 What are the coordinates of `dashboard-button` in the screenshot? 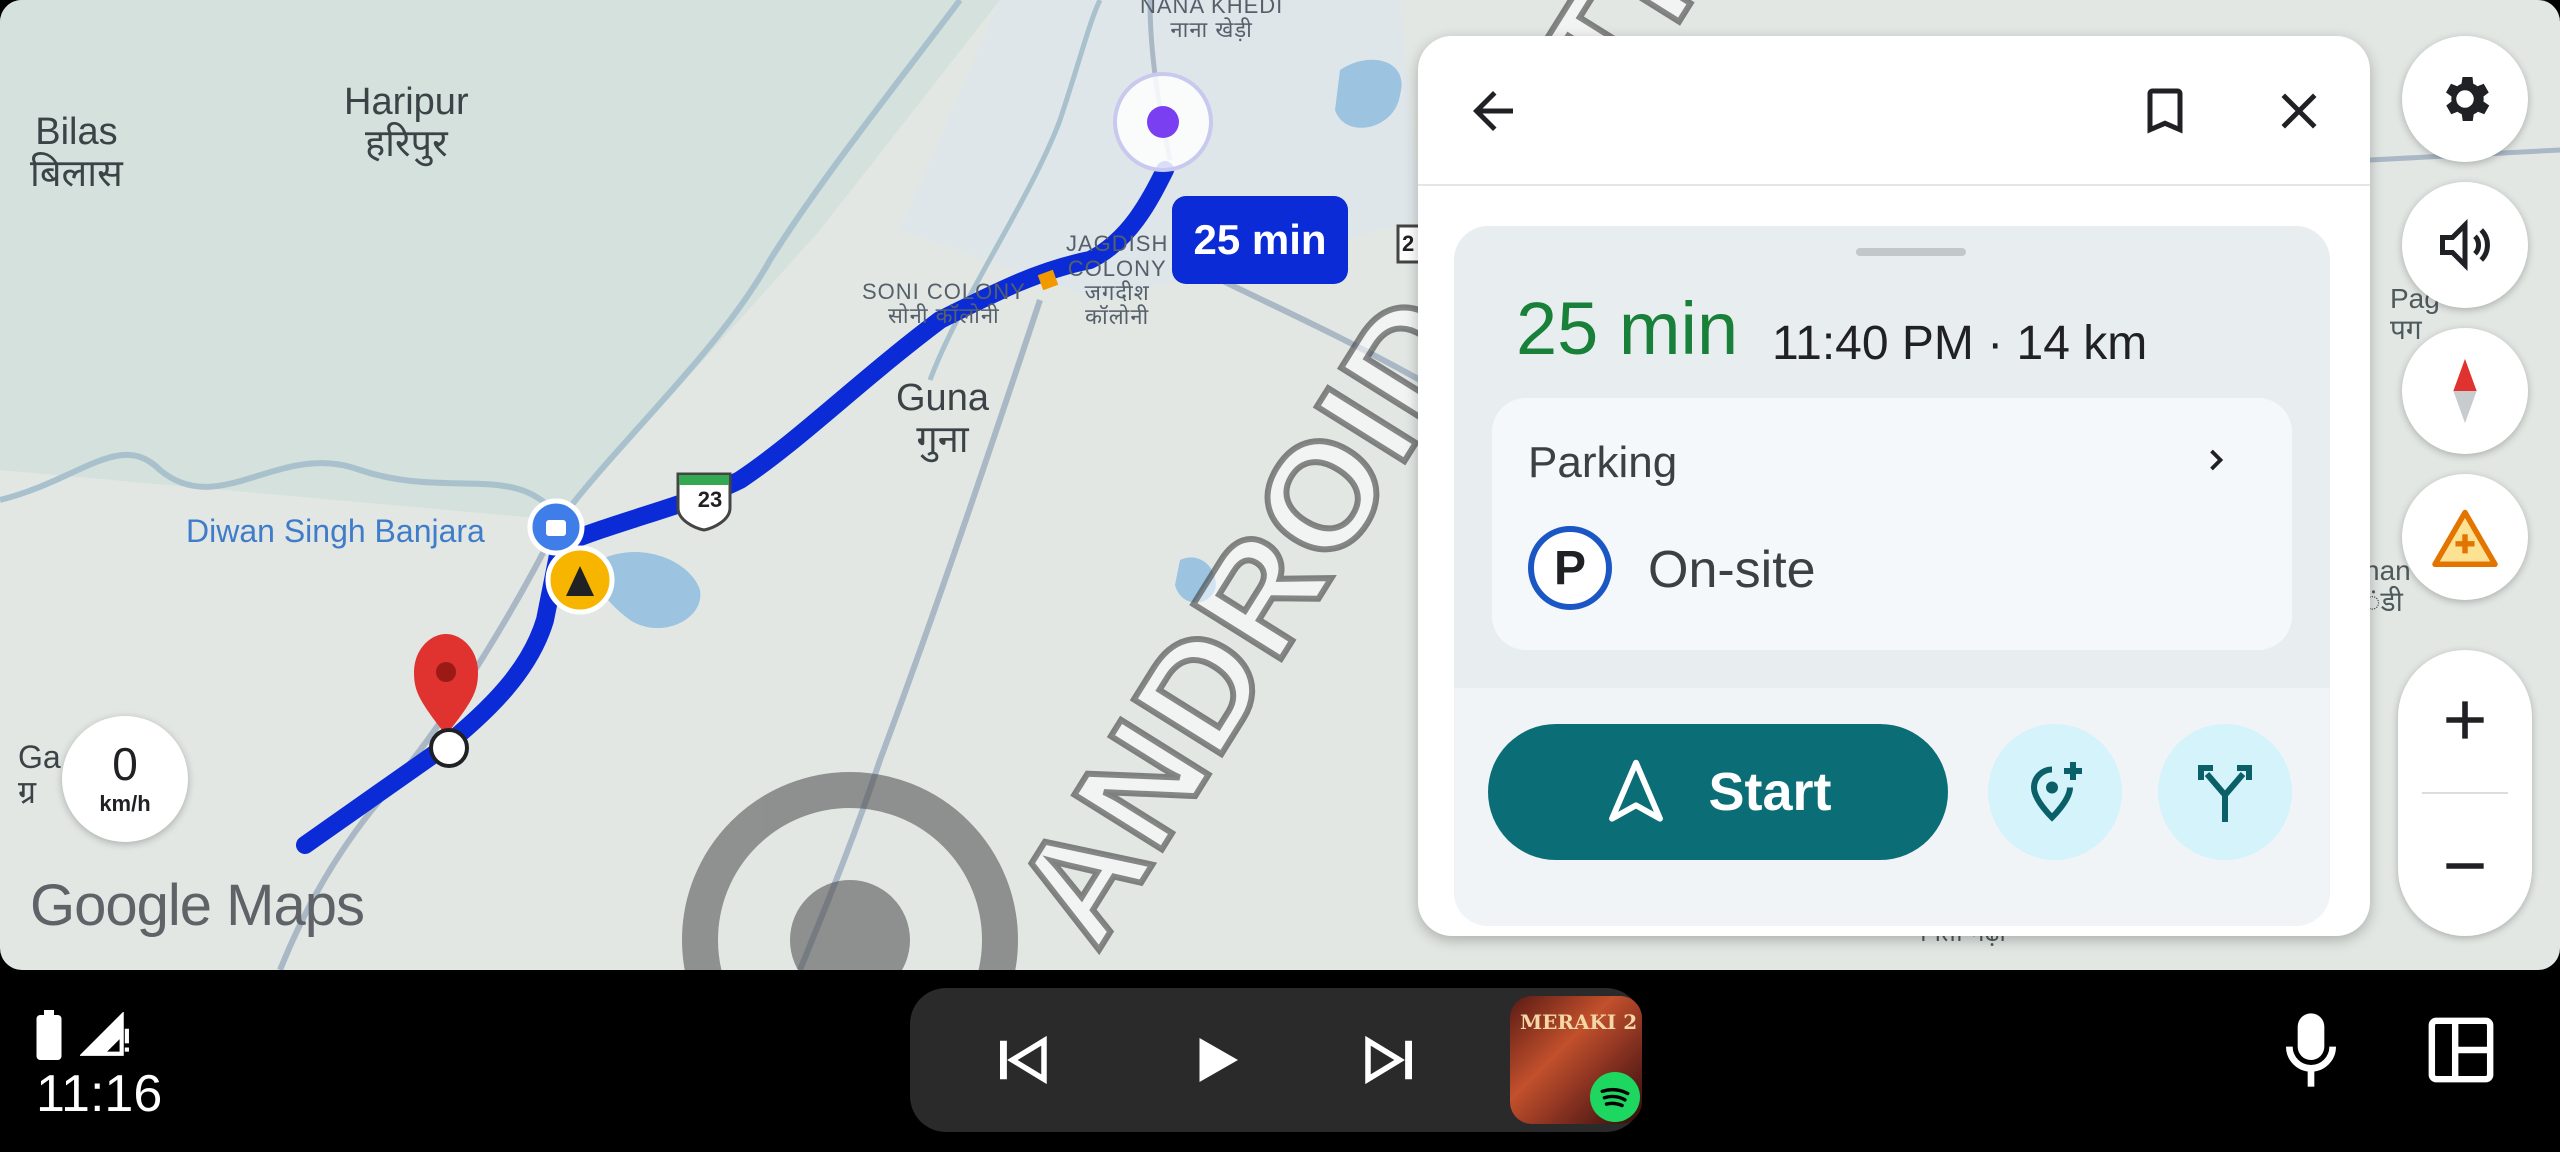 It's located at (2461, 1050).